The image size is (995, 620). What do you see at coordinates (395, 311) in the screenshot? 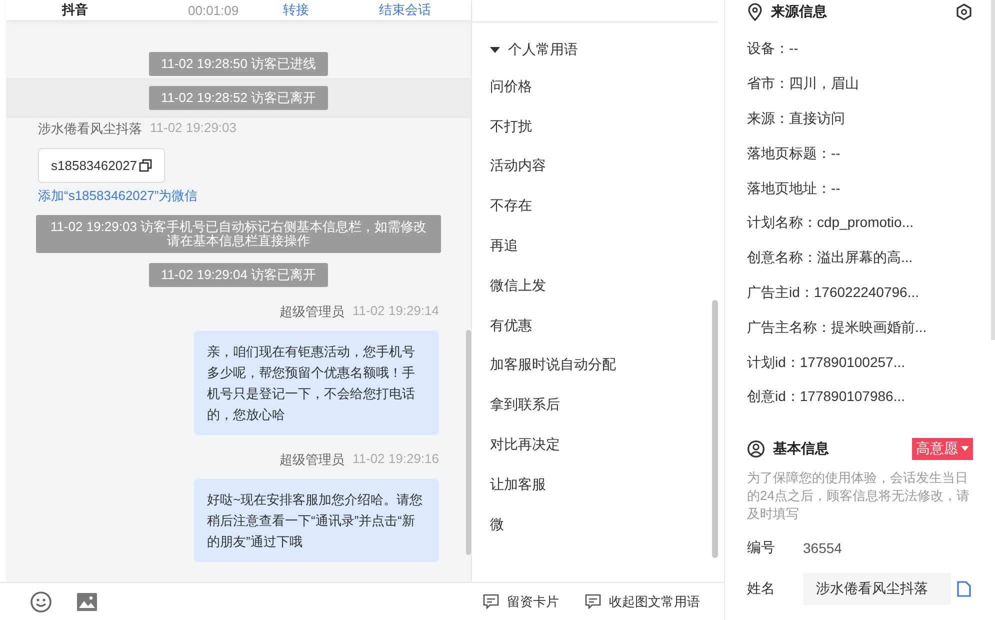
I see `message-time: 11-02 19:29:14` at bounding box center [395, 311].